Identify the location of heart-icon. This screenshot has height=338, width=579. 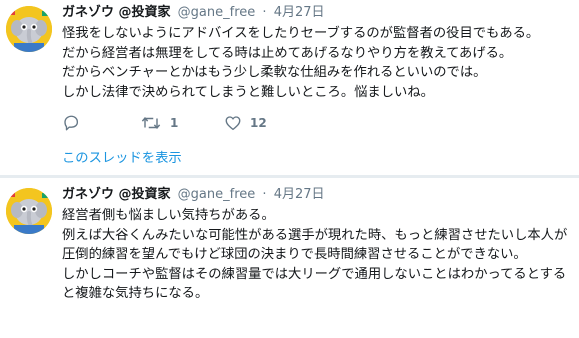
(233, 123).